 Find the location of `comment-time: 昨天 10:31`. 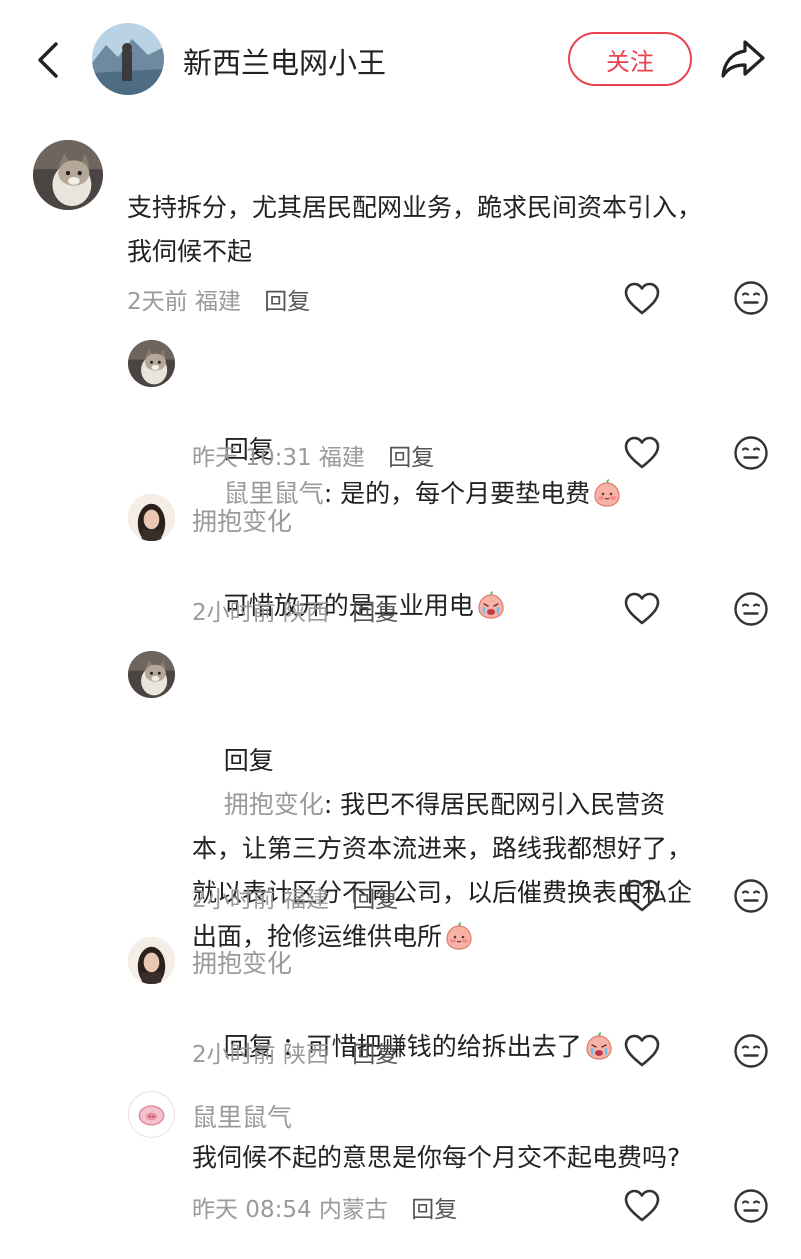

comment-time: 昨天 10:31 is located at coordinates (252, 458).